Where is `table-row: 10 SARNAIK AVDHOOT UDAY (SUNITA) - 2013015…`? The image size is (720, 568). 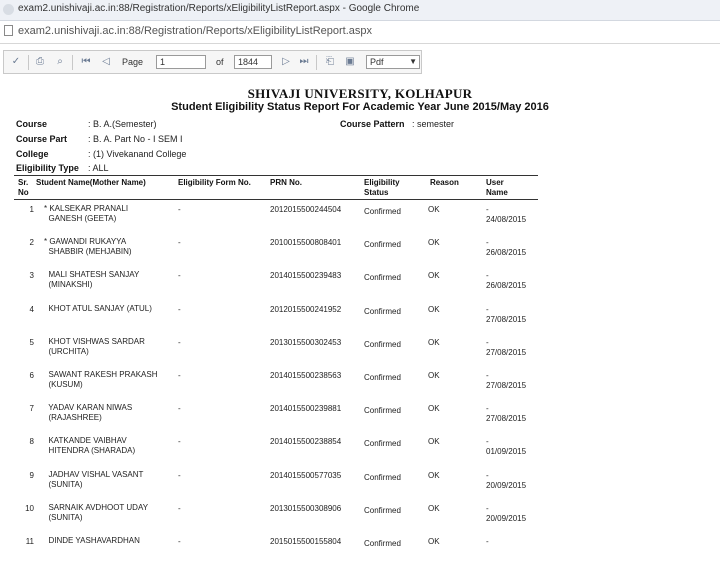 table-row: 10 SARNAIK AVDHOOT UDAY (SUNITA) - 2013015… is located at coordinates (360, 519).